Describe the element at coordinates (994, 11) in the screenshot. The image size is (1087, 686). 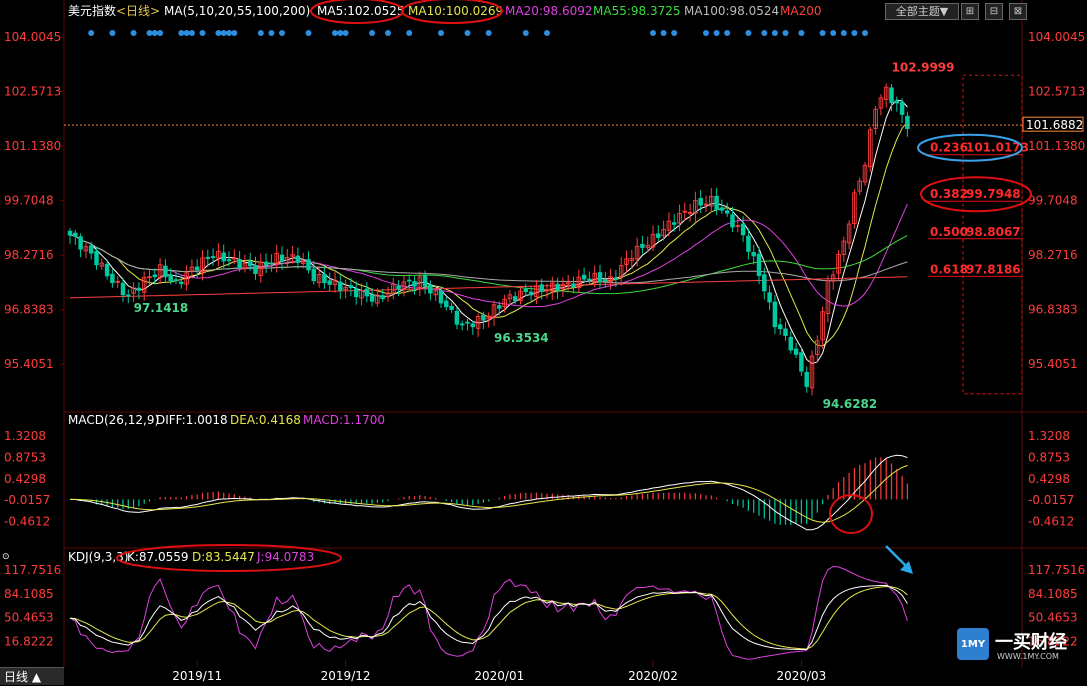
I see `restore-icon: ⊟` at that location.